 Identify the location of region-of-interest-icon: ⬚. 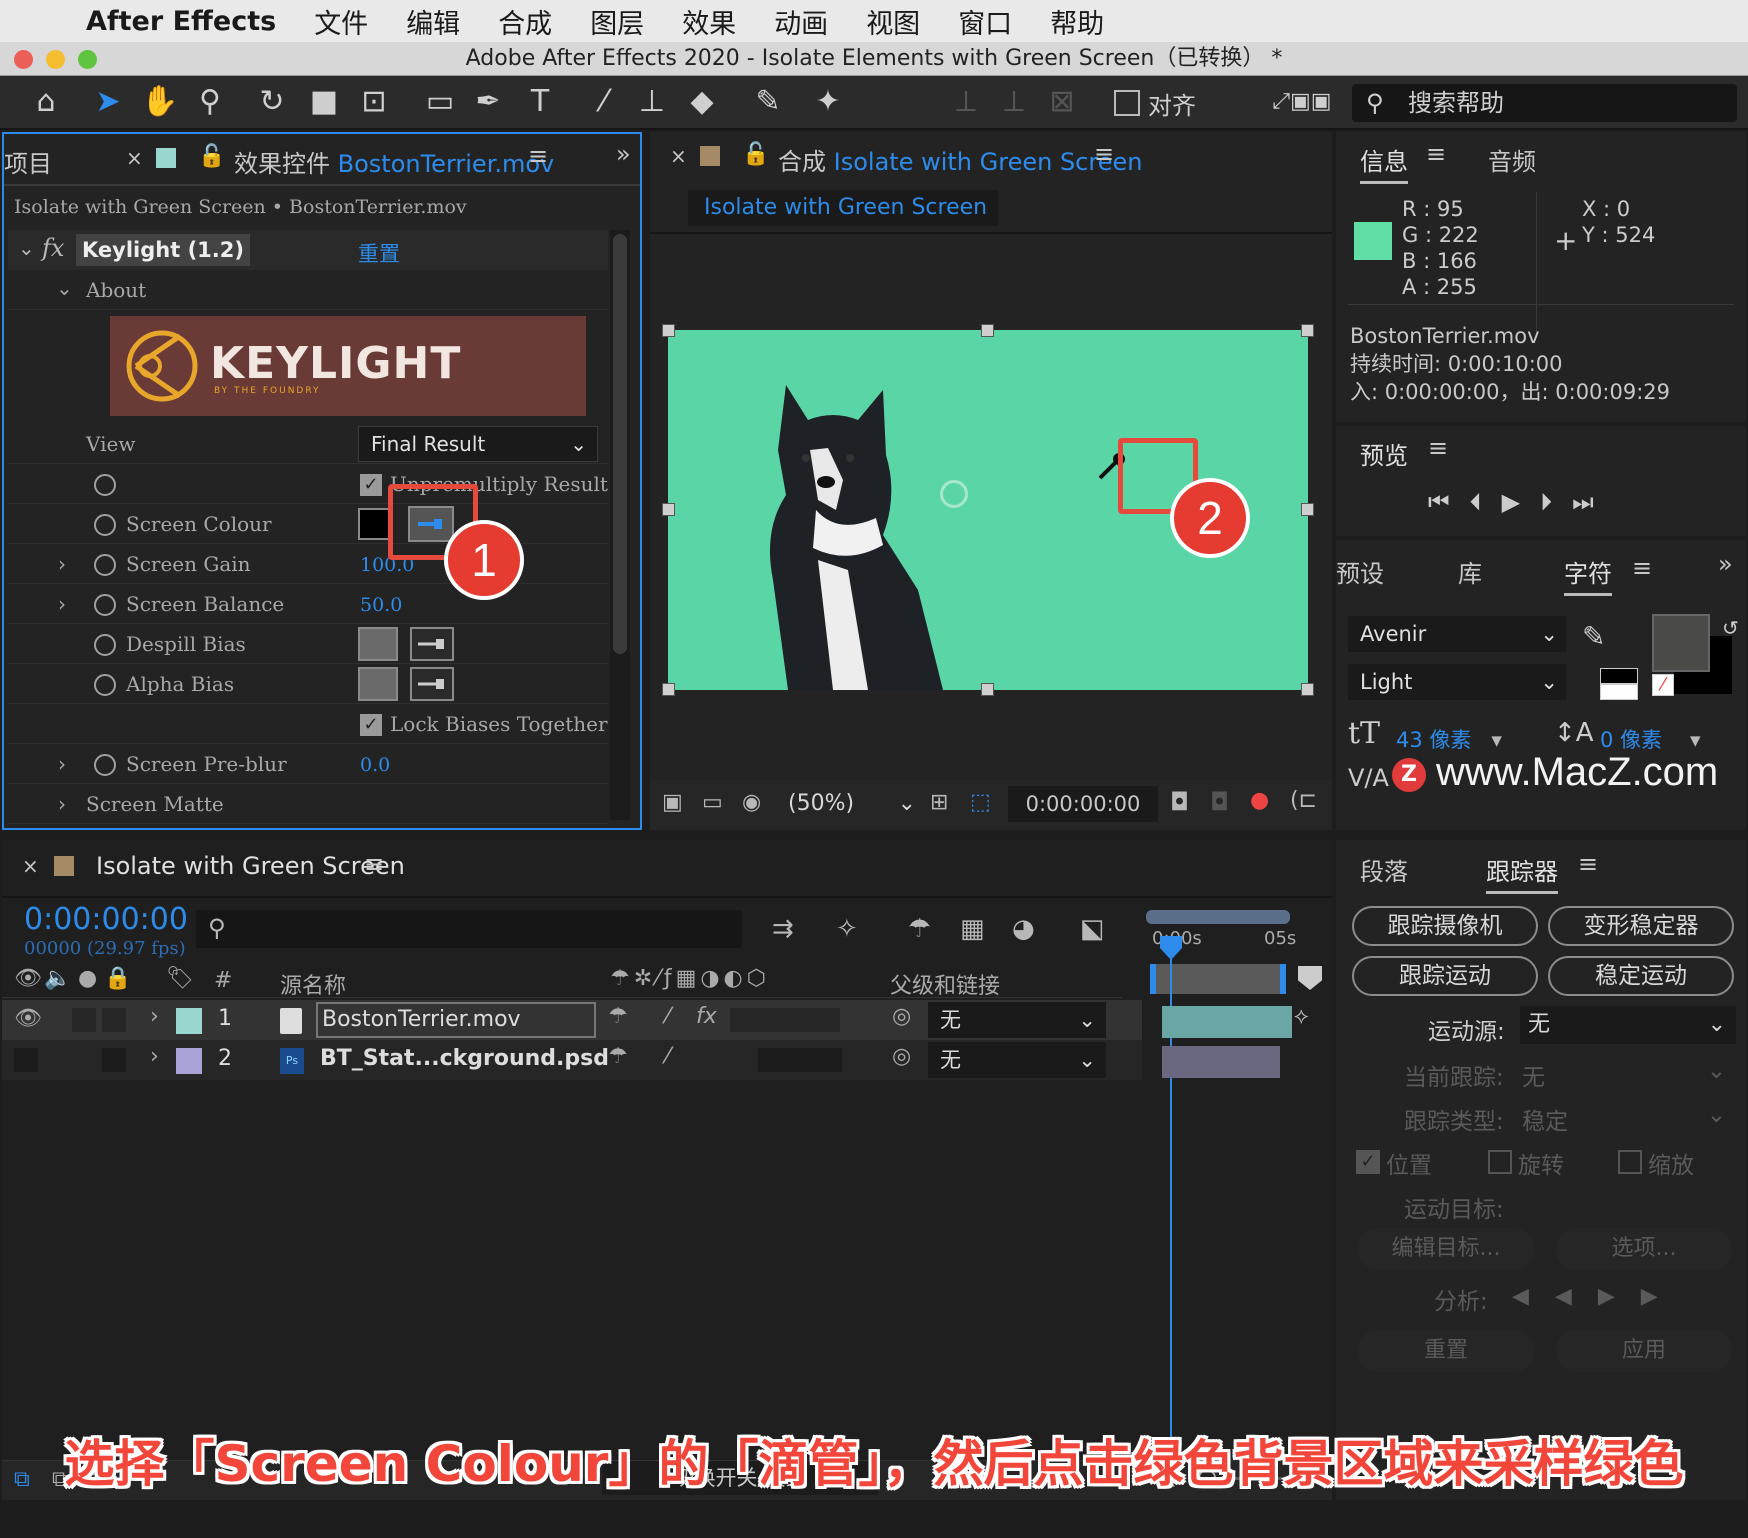
(980, 802).